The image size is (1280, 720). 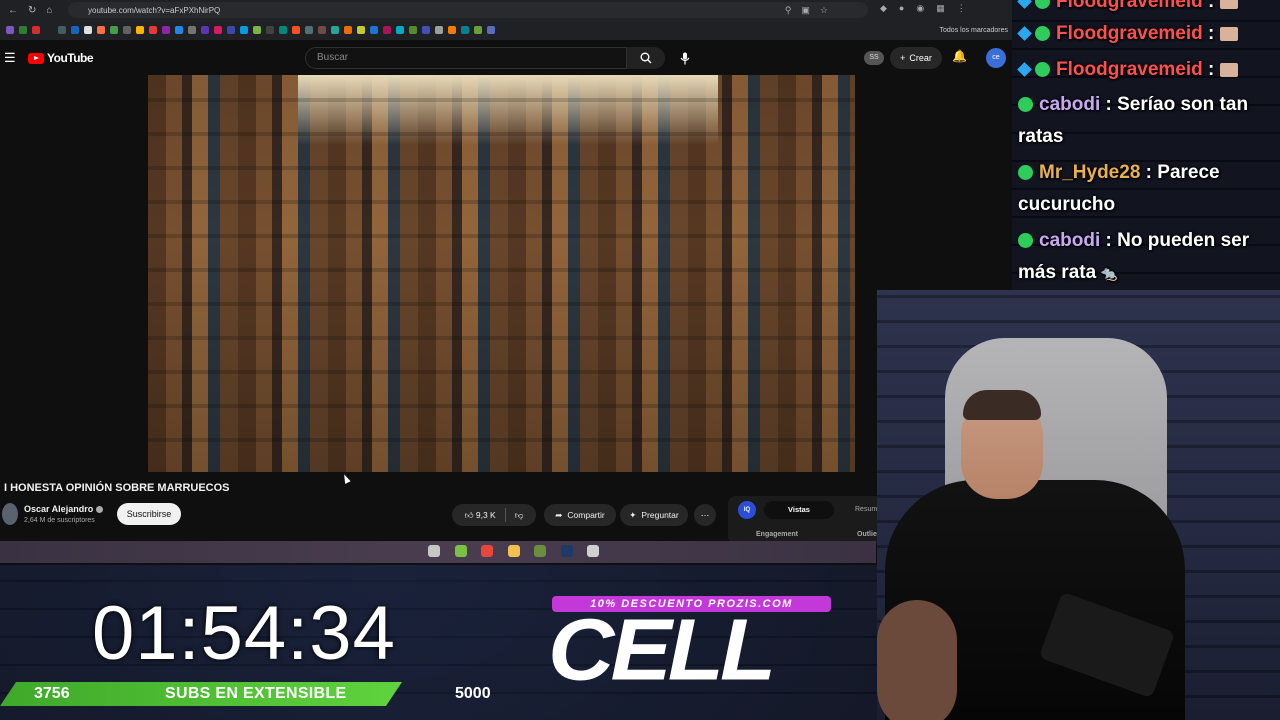 I want to click on ss-badge: SS, so click(x=874, y=58).